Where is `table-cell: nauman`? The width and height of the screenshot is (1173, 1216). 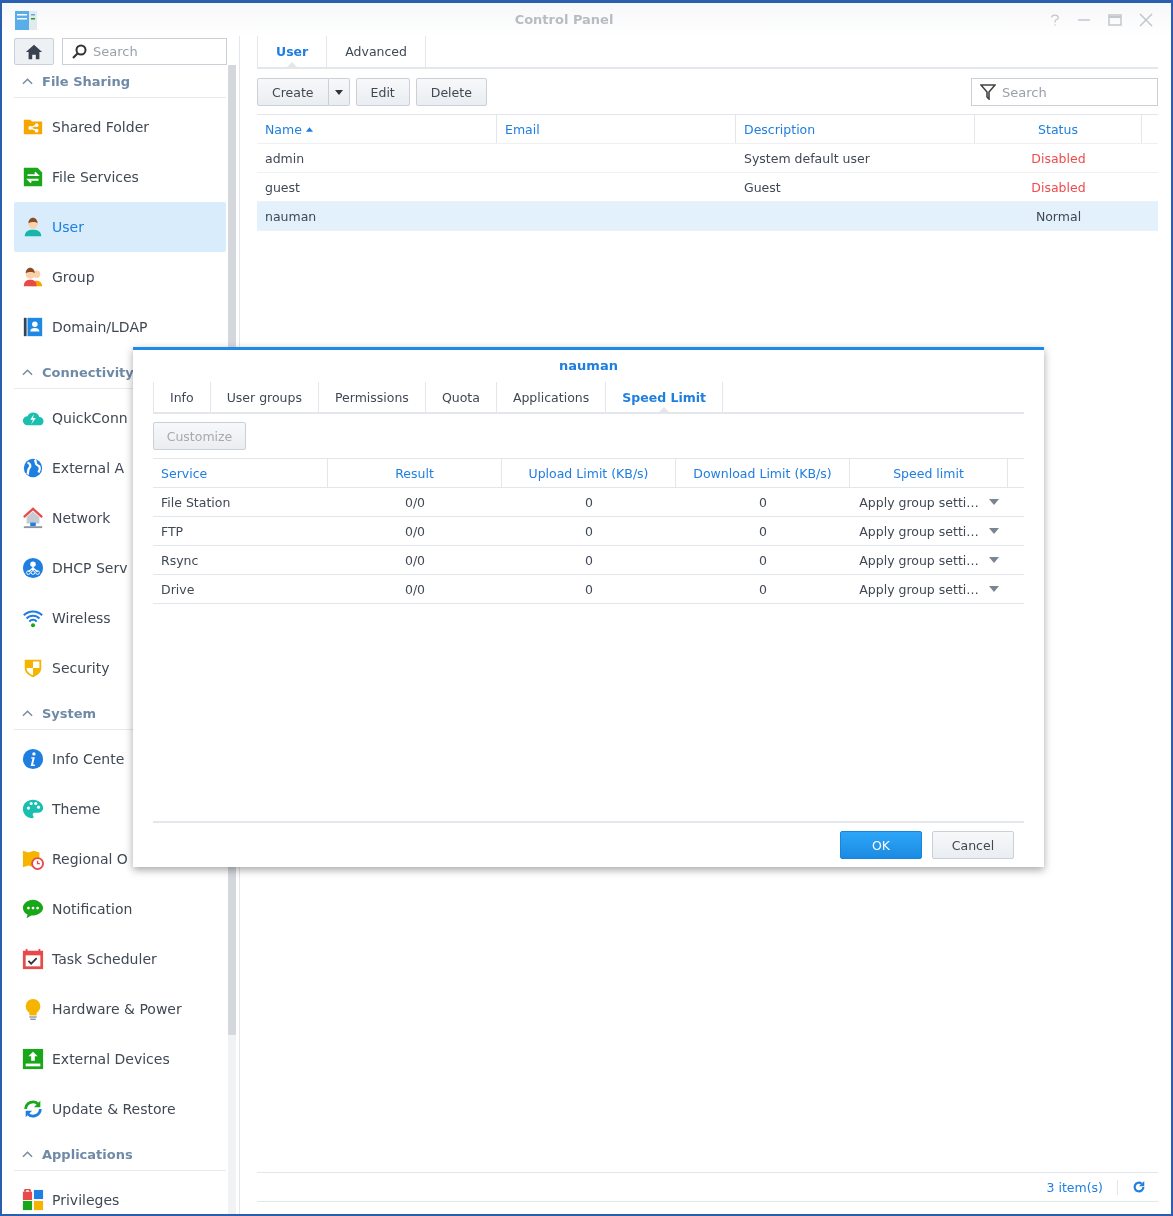
table-cell: nauman is located at coordinates (291, 216).